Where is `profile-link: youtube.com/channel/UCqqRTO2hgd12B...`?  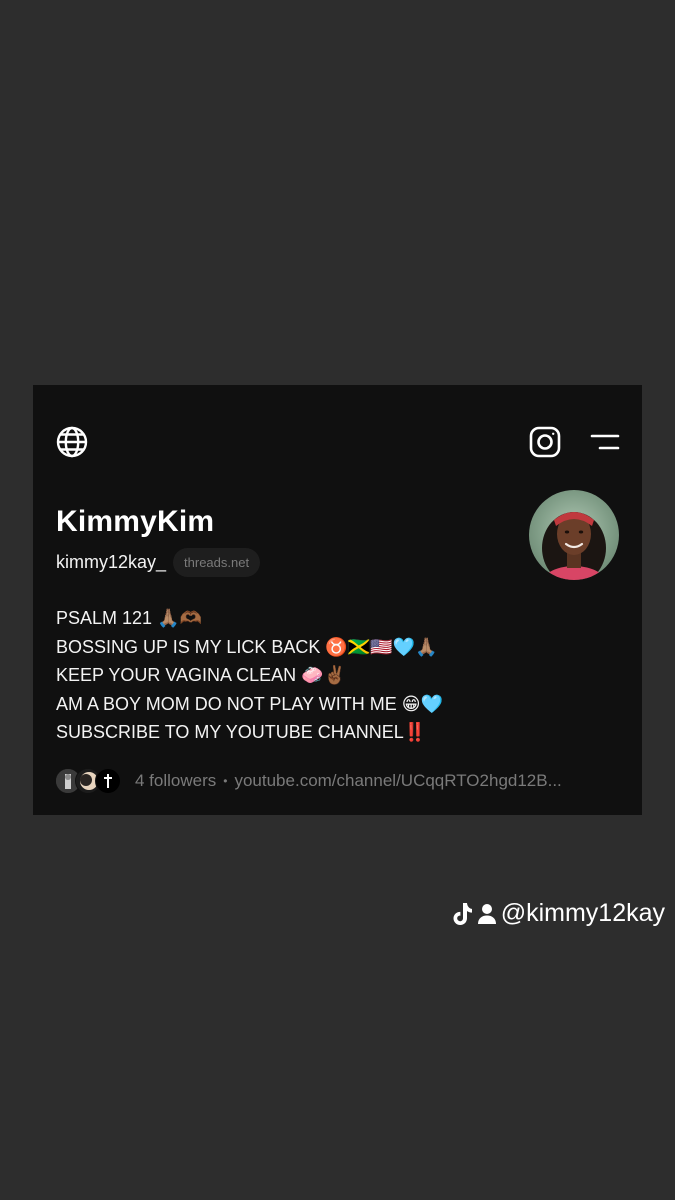 profile-link: youtube.com/channel/UCqqRTO2hgd12B... is located at coordinates (429, 781).